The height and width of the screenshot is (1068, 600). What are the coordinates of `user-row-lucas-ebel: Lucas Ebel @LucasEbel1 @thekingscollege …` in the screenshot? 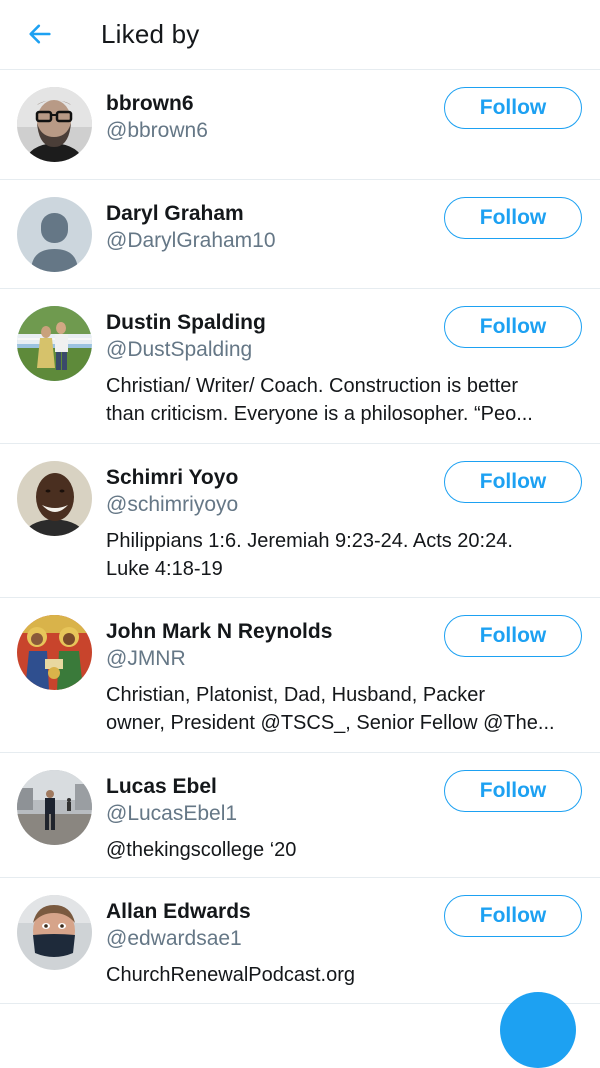 It's located at (300, 815).